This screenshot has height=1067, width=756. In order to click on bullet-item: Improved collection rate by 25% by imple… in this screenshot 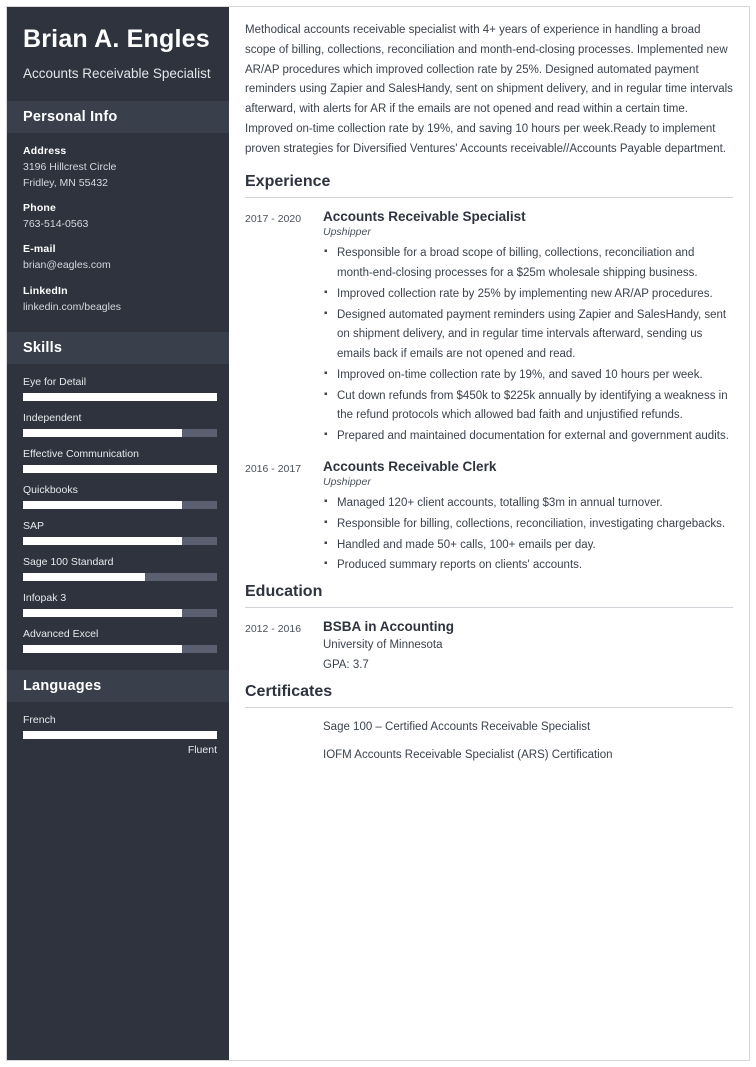, I will do `click(528, 294)`.